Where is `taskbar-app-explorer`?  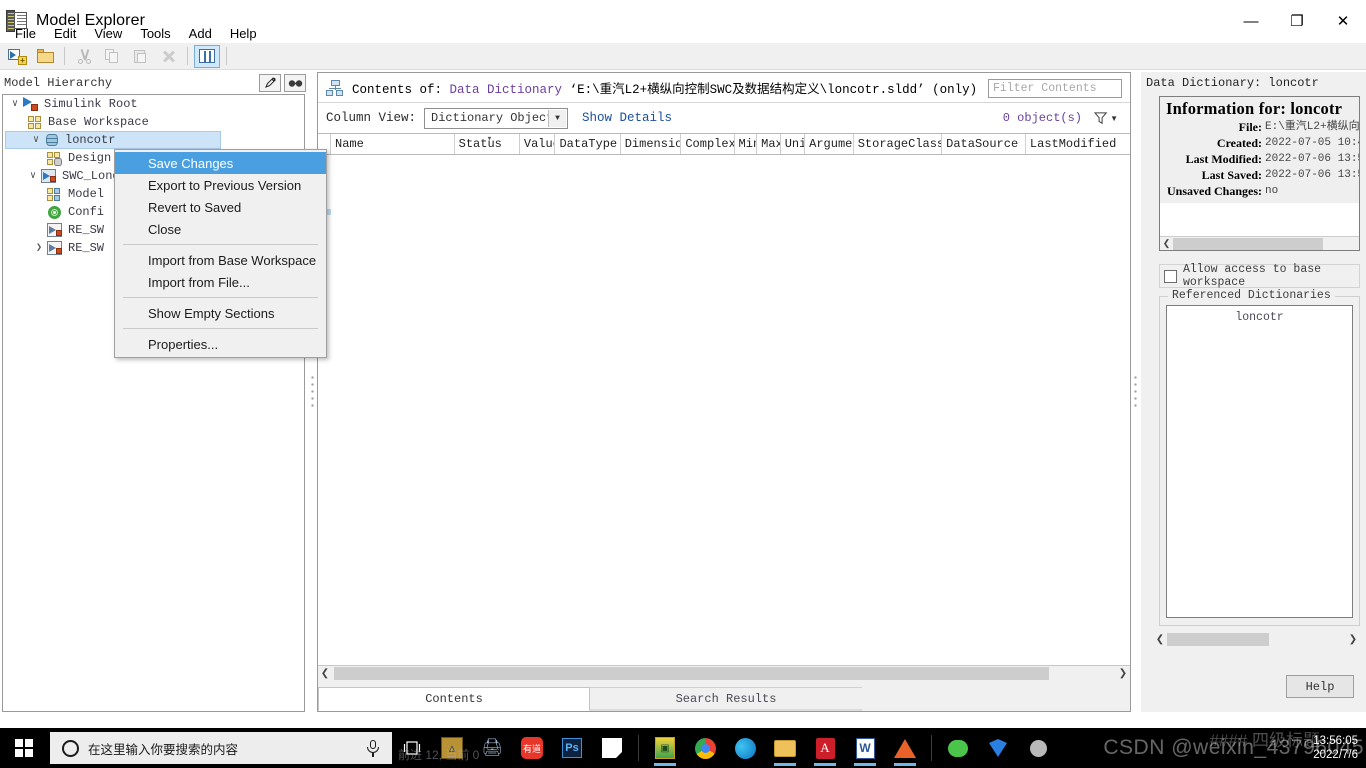 taskbar-app-explorer is located at coordinates (785, 748).